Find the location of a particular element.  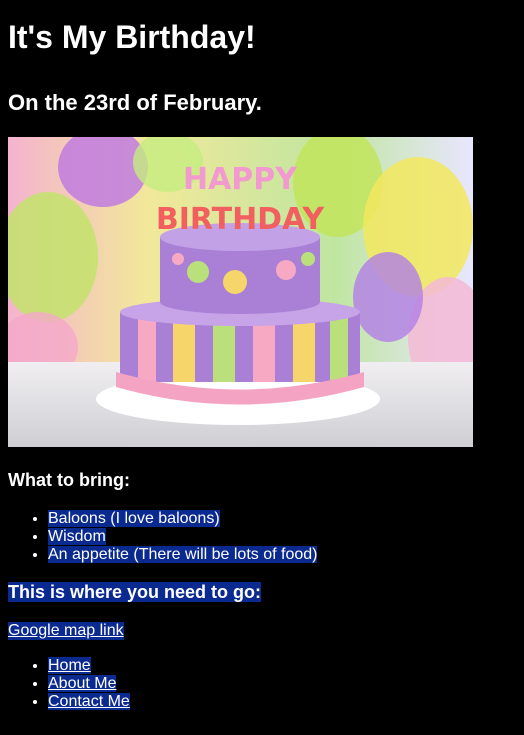

svg-text: BIRTHDAY is located at coordinates (241, 219).